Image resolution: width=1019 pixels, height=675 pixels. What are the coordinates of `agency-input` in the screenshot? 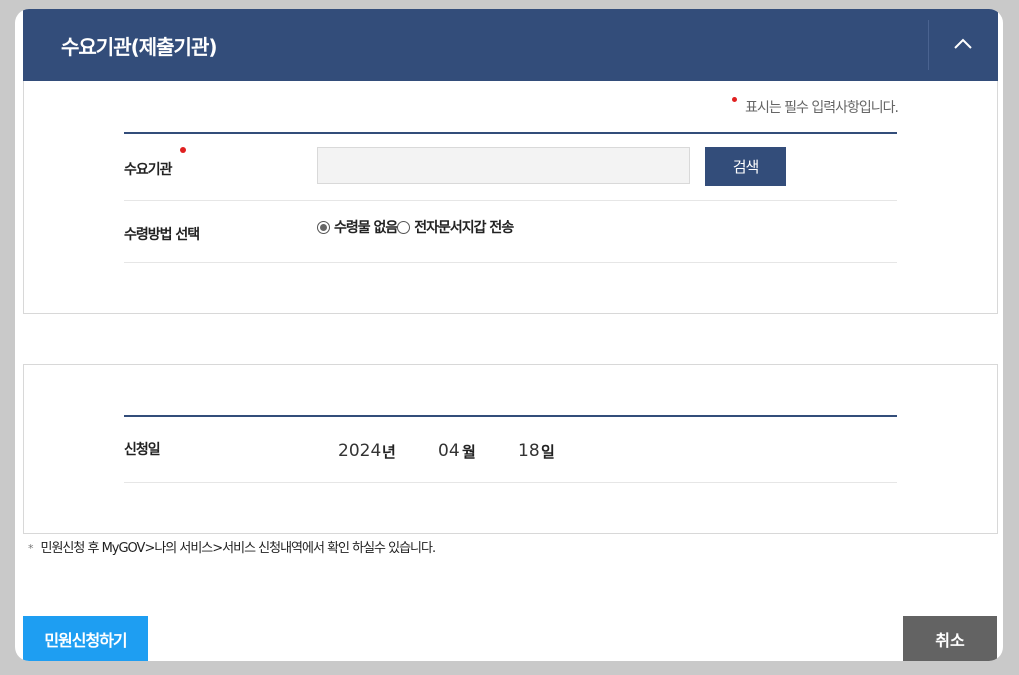 It's located at (503, 165).